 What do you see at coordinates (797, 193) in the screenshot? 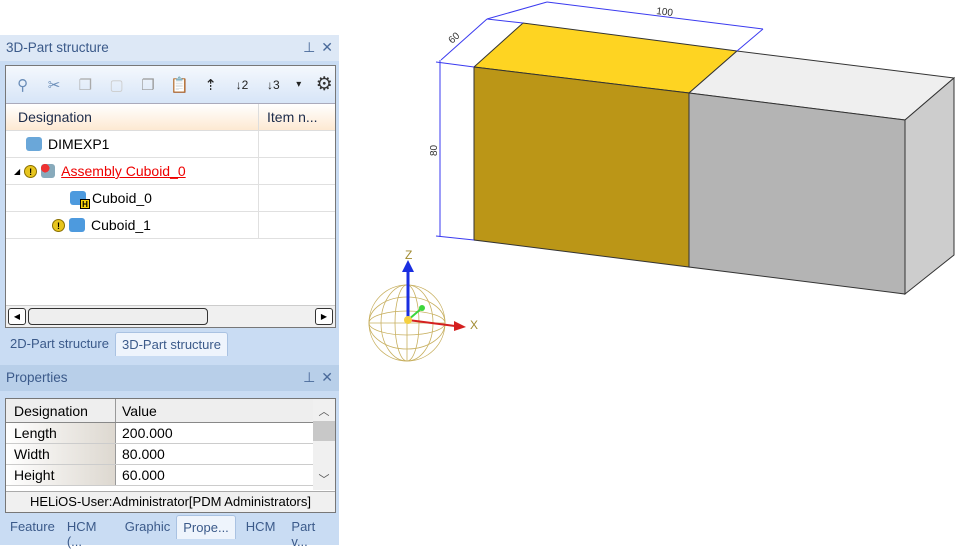
I see `cuboid-1-front-face` at bounding box center [797, 193].